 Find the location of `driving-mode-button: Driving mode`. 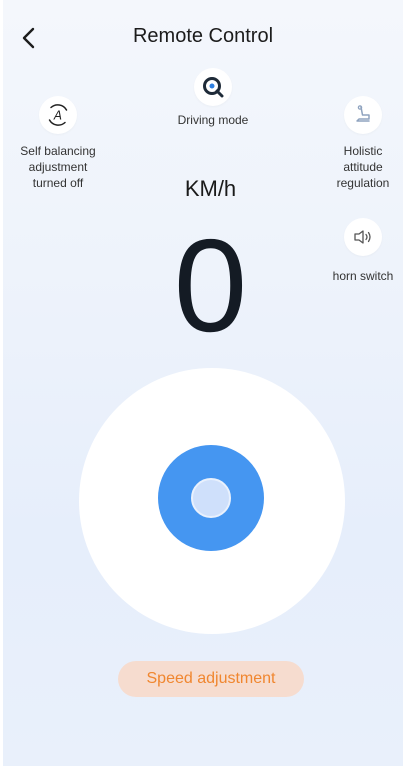

driving-mode-button: Driving mode is located at coordinates (213, 98).